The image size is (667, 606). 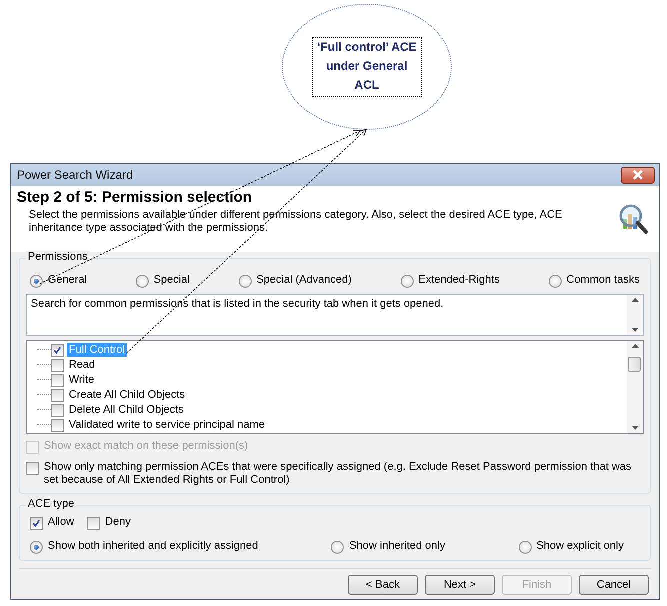 I want to click on close-button, so click(x=638, y=175).